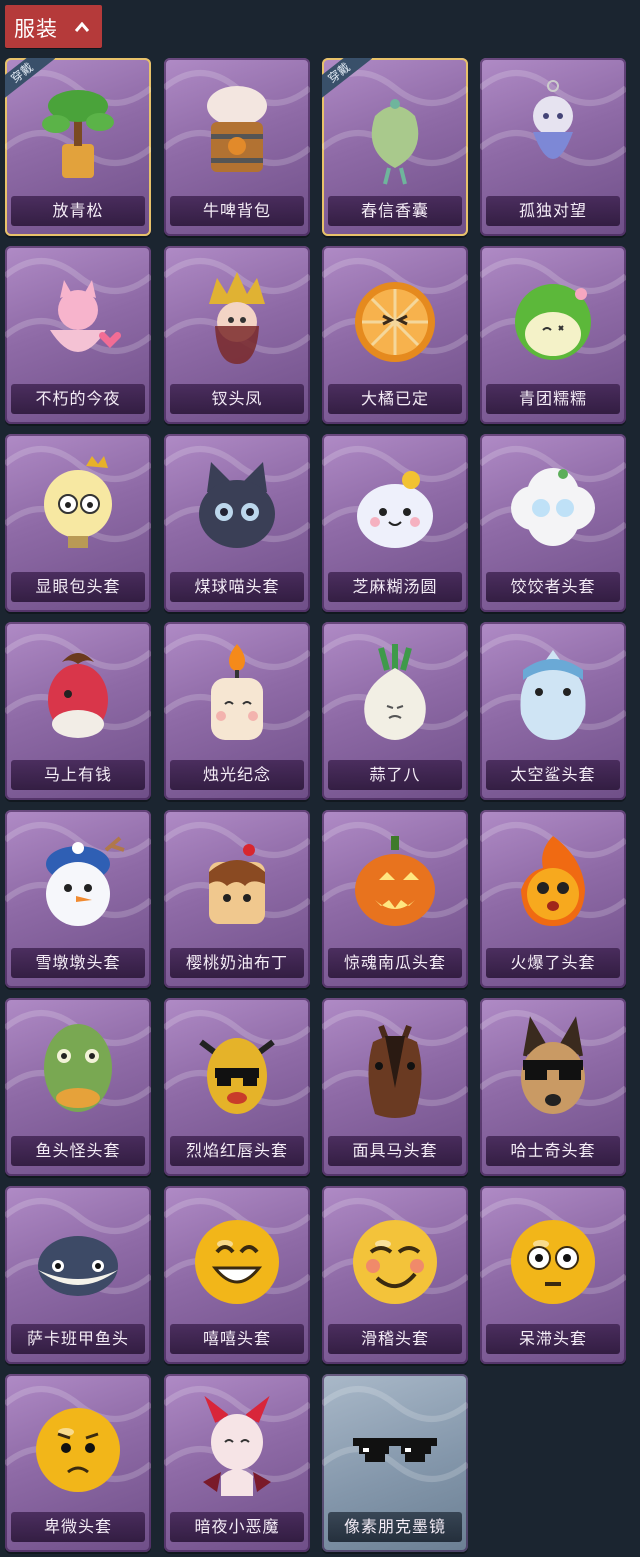 Image resolution: width=640 pixels, height=1557 pixels. I want to click on costume-item-card: 惊魂南瓜头套, so click(395, 899).